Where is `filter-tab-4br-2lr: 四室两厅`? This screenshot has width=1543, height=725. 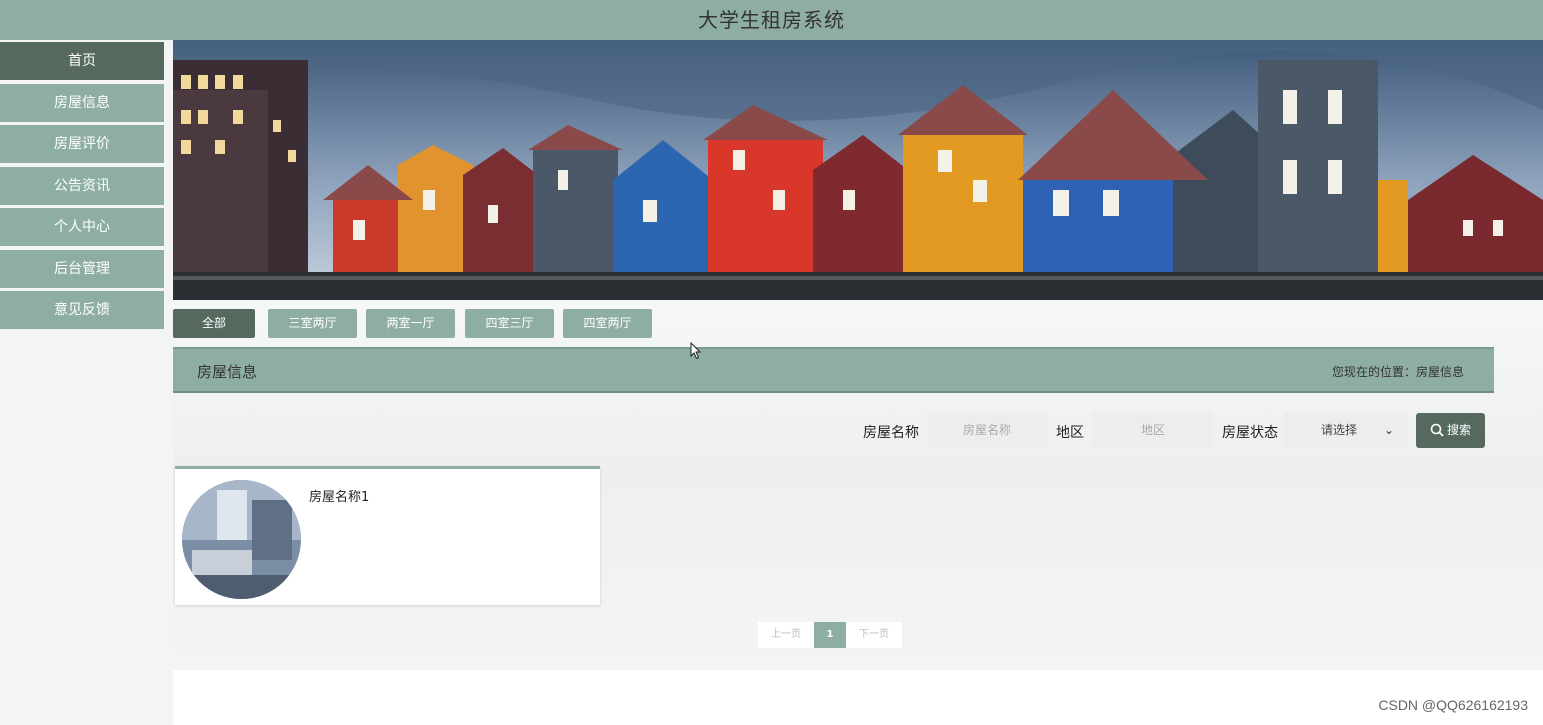
filter-tab-4br-2lr: 四室两厅 is located at coordinates (607, 323).